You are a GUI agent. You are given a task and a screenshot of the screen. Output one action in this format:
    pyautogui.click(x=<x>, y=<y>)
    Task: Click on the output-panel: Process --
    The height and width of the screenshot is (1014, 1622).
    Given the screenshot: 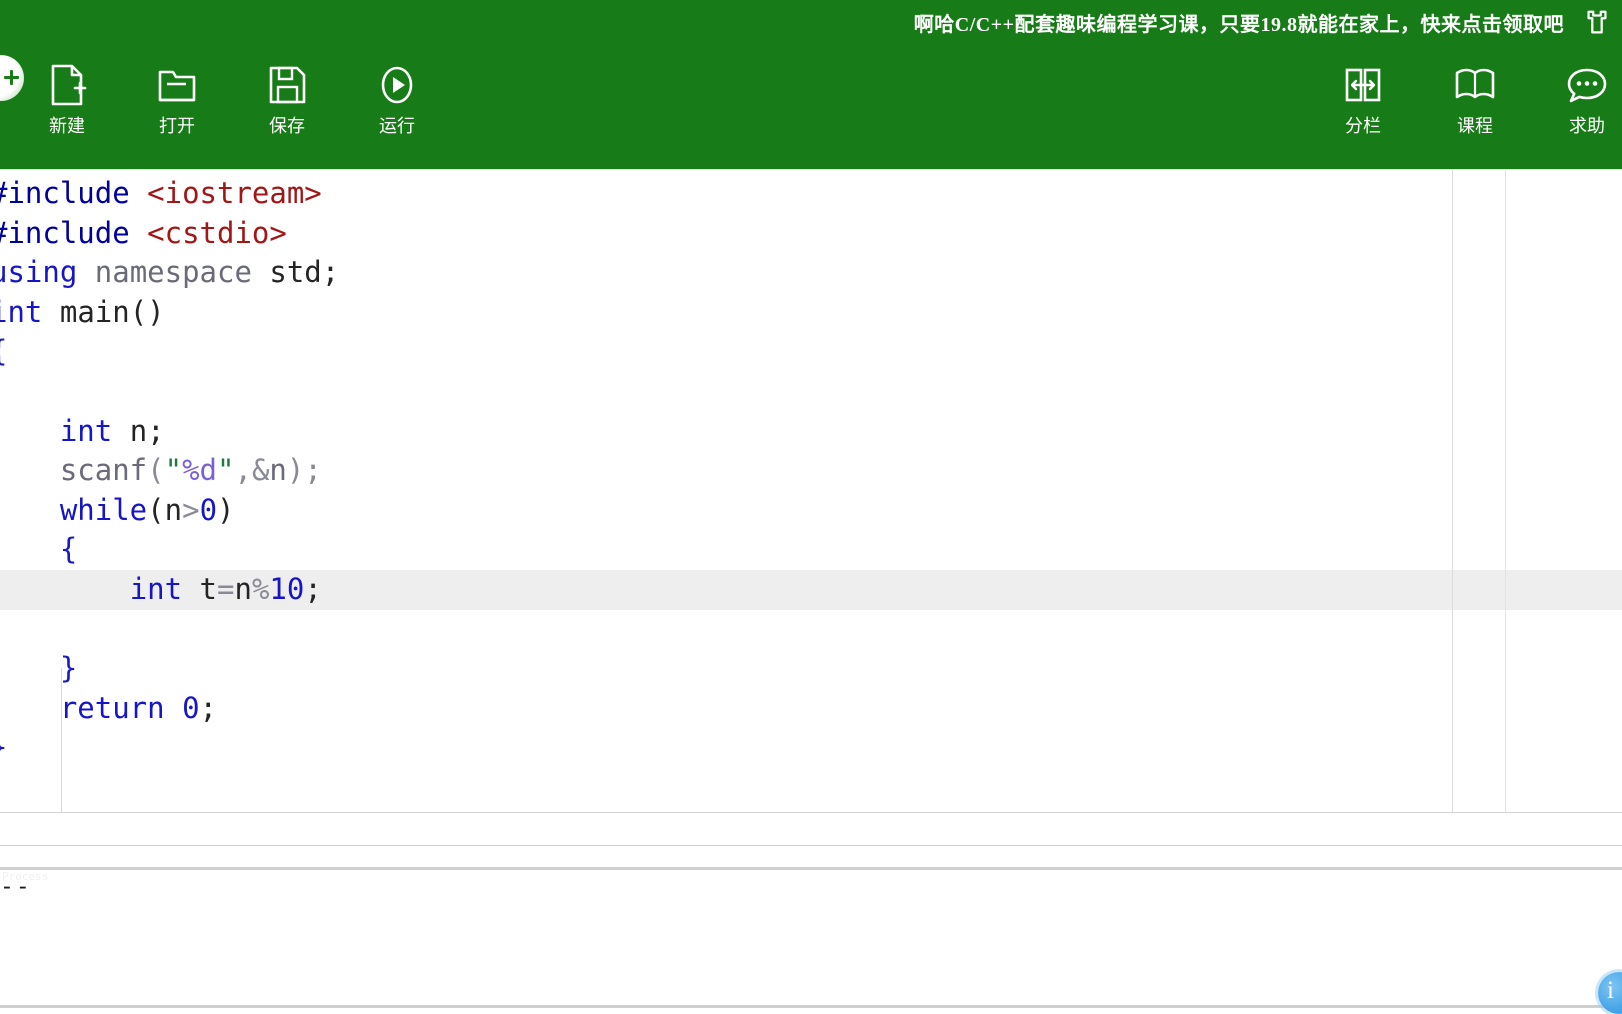 What is the action you would take?
    pyautogui.click(x=811, y=937)
    